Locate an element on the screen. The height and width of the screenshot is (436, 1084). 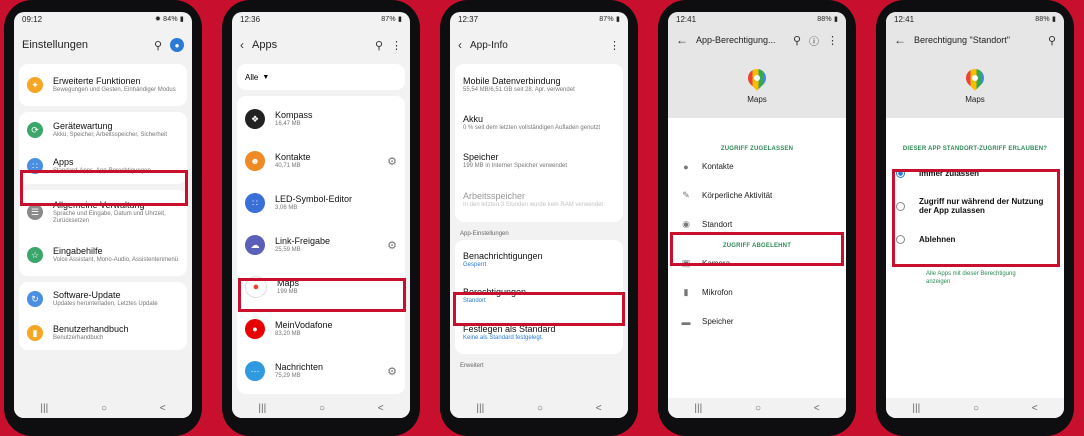
highlight-location is located at coordinates (757, 249).